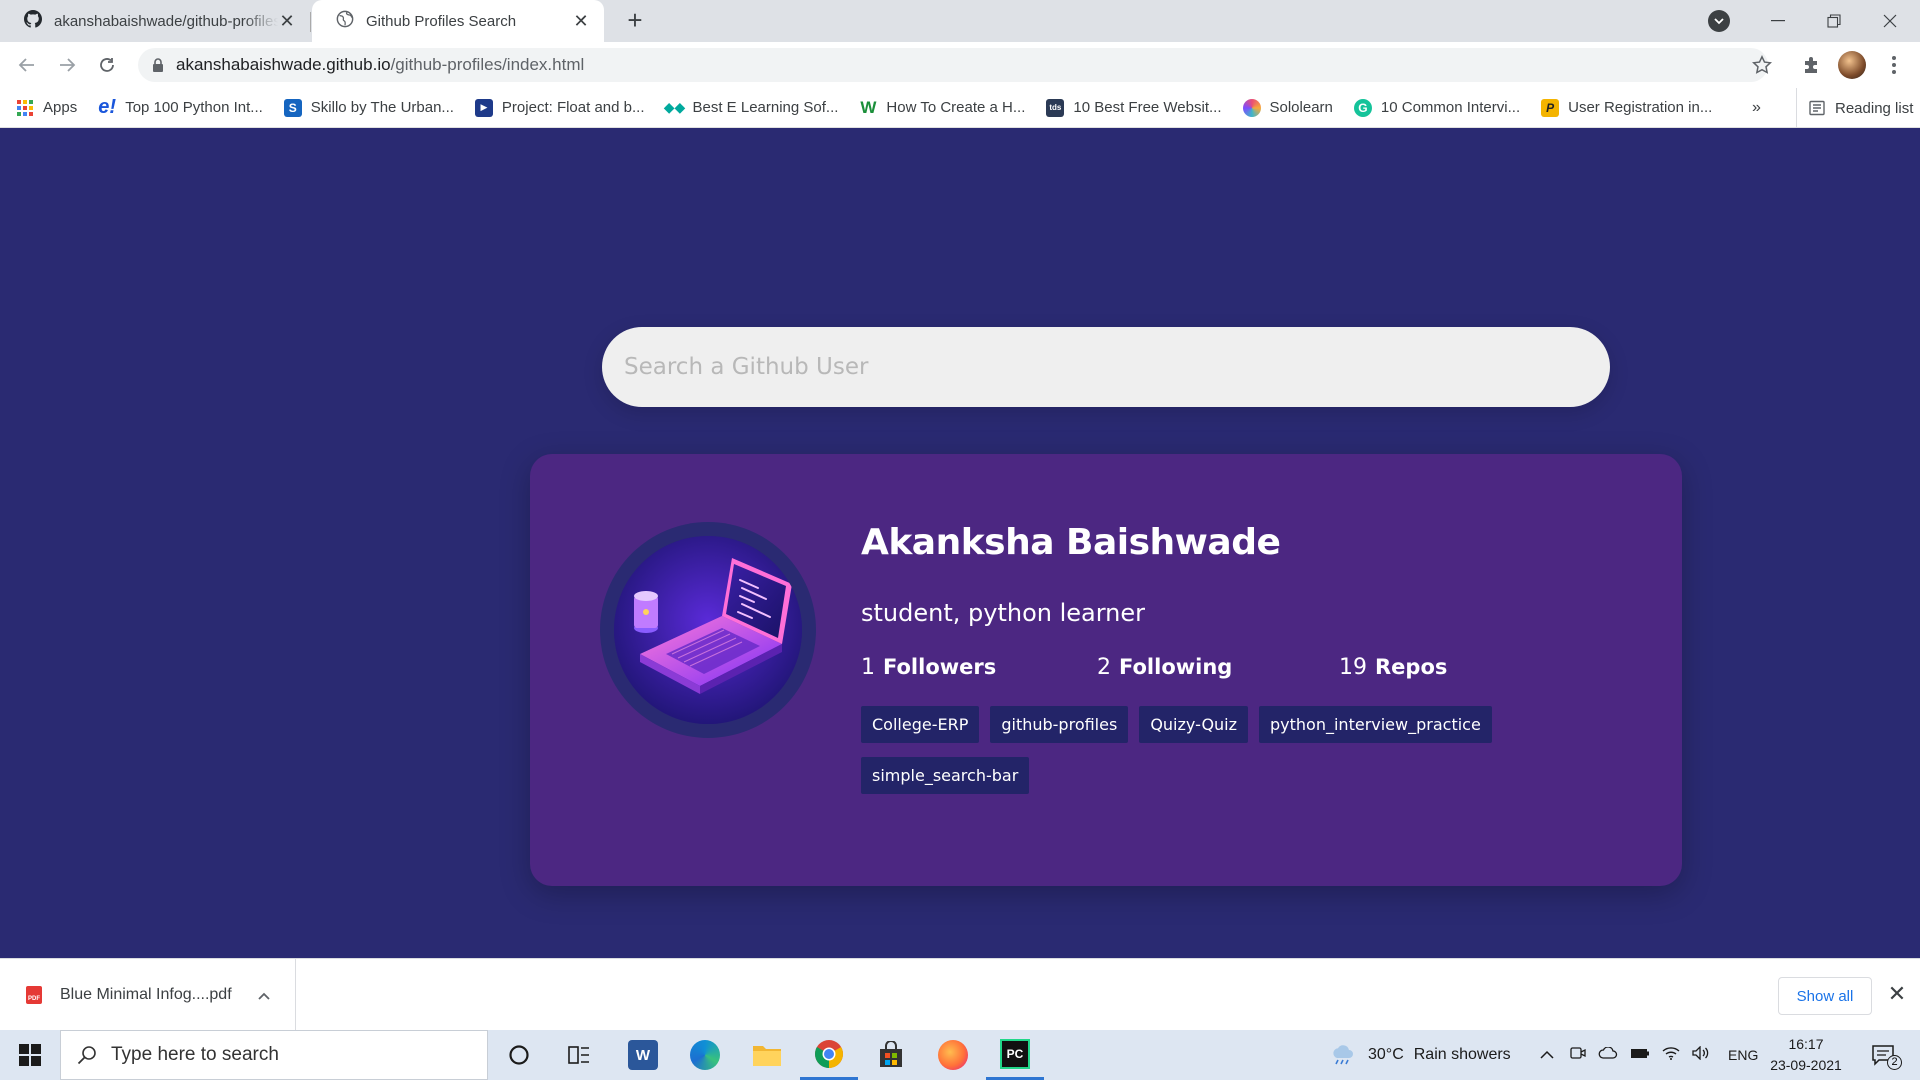 This screenshot has height=1080, width=1920. I want to click on bookmark-item: Sololearn, so click(1287, 107).